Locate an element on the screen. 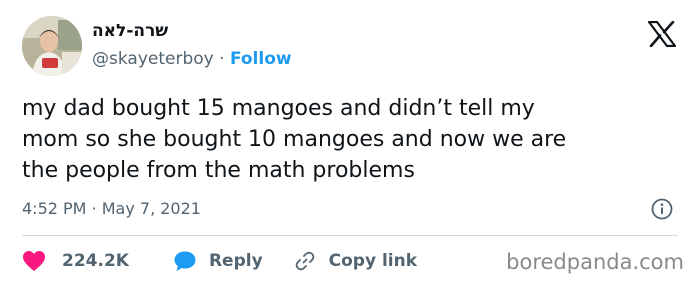 This screenshot has width=700, height=287. reply-label: Reply is located at coordinates (235, 261).